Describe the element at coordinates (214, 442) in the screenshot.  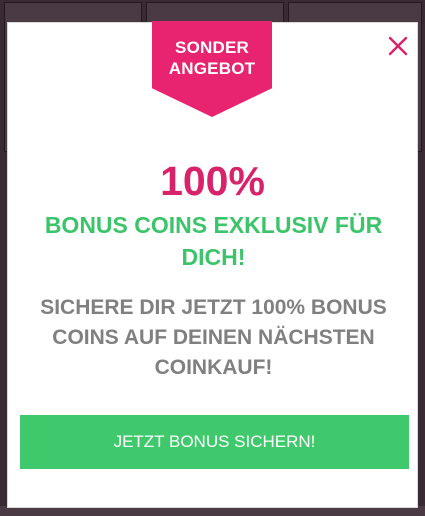
I see `claim-bonus-button: JETZT BONUS SICHERN!` at that location.